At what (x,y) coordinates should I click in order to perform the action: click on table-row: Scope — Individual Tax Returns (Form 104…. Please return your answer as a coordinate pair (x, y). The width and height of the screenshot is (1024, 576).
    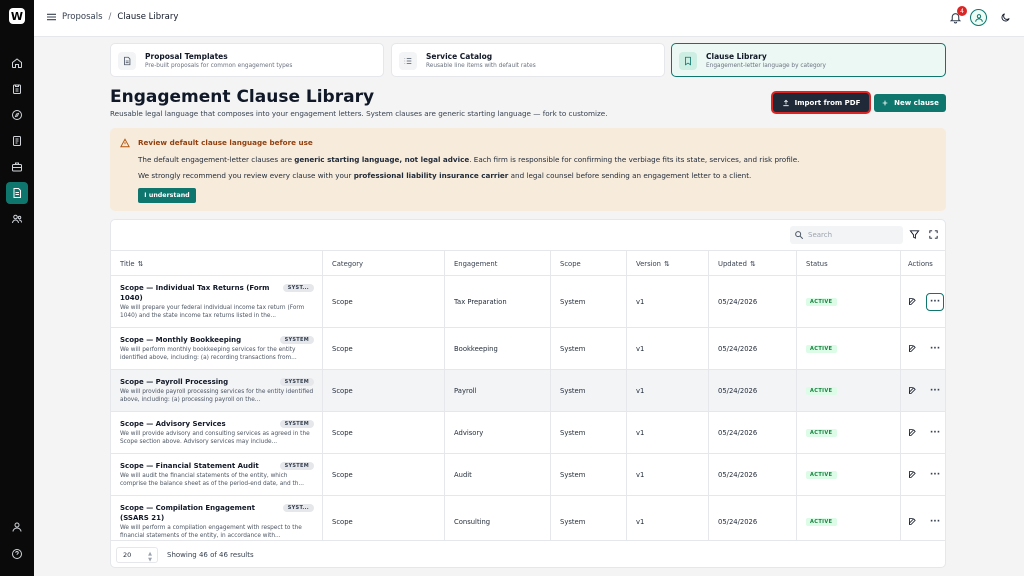
    Looking at the image, I should click on (528, 302).